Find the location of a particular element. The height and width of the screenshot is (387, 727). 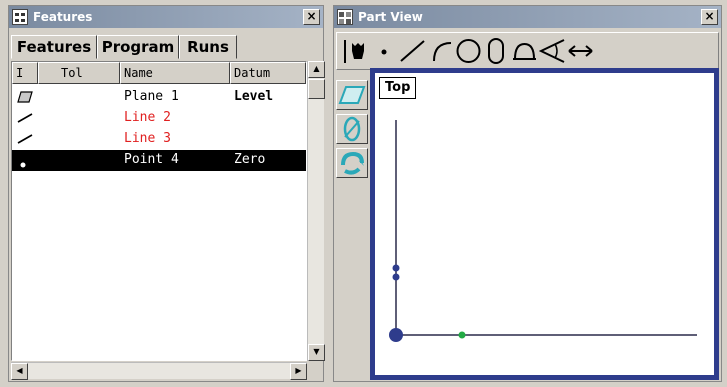

distance-icon is located at coordinates (580, 51).